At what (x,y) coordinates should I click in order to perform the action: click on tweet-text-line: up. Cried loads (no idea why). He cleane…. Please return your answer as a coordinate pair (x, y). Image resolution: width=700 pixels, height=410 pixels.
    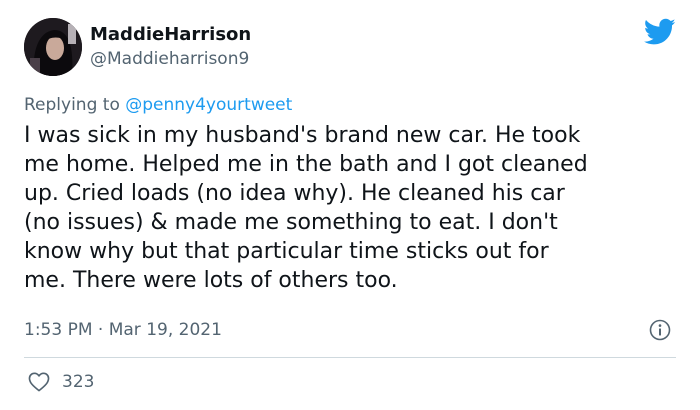
    Looking at the image, I should click on (294, 193).